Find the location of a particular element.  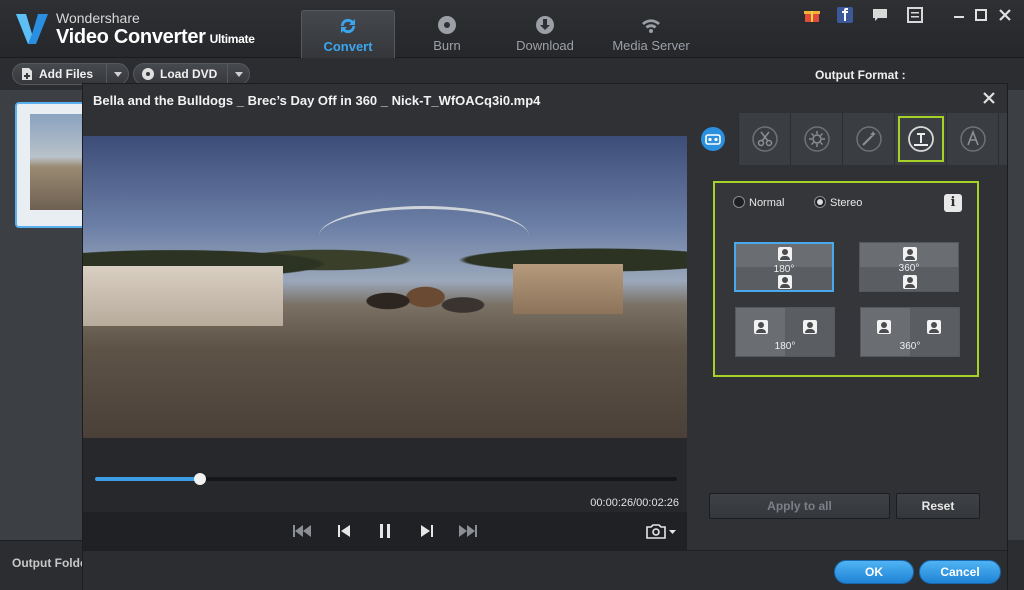

stereo-radio: Stereo is located at coordinates (838, 202).